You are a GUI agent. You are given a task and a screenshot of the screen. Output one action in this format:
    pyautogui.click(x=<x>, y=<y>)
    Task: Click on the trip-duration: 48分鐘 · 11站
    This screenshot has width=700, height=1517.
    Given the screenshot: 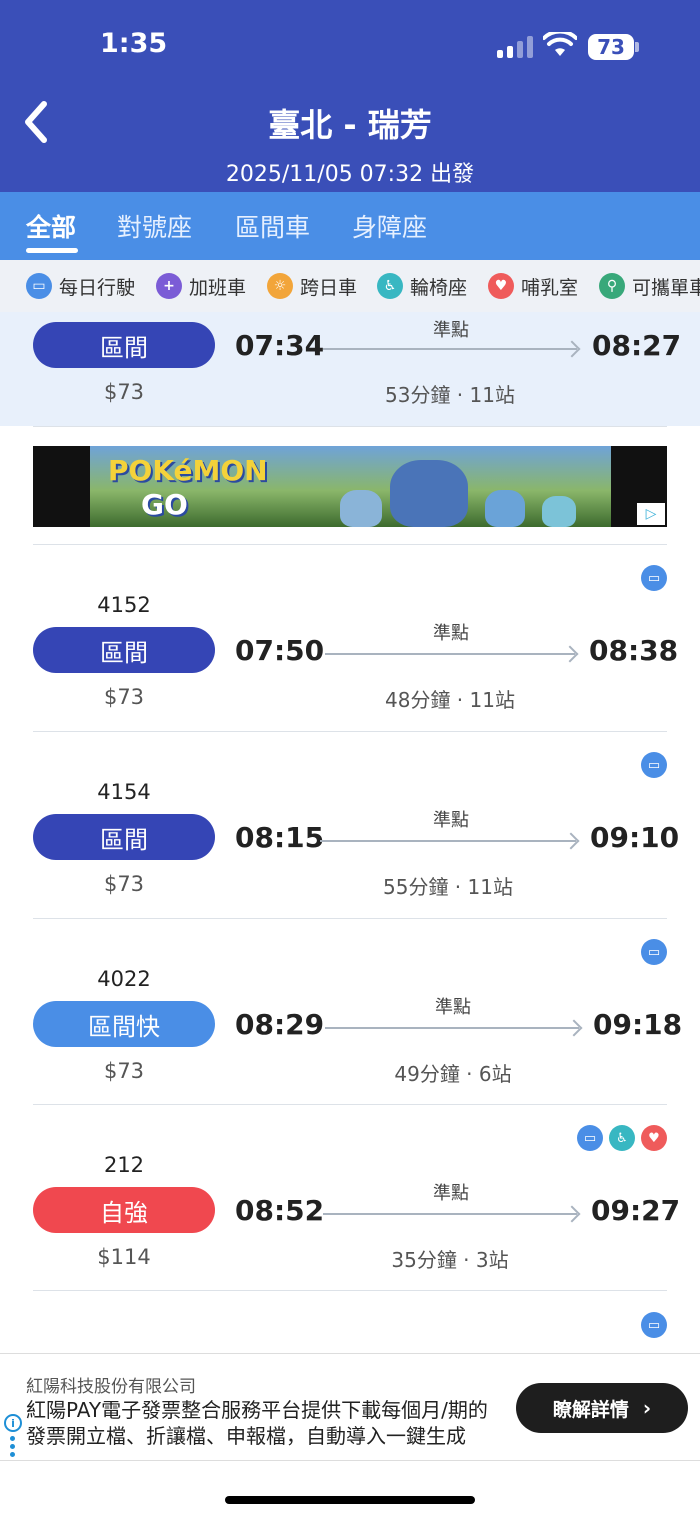 What is the action you would take?
    pyautogui.click(x=450, y=700)
    